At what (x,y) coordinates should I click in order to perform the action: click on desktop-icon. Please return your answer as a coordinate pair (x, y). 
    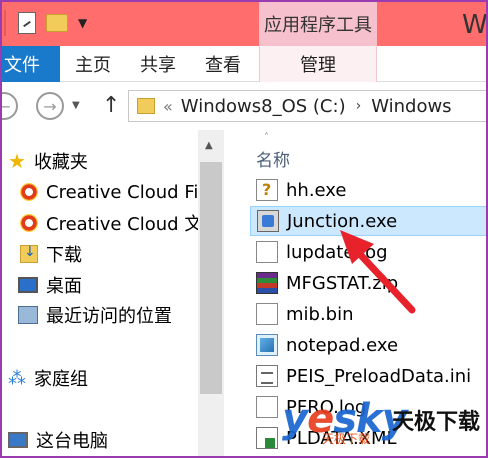
    Looking at the image, I should click on (28, 285).